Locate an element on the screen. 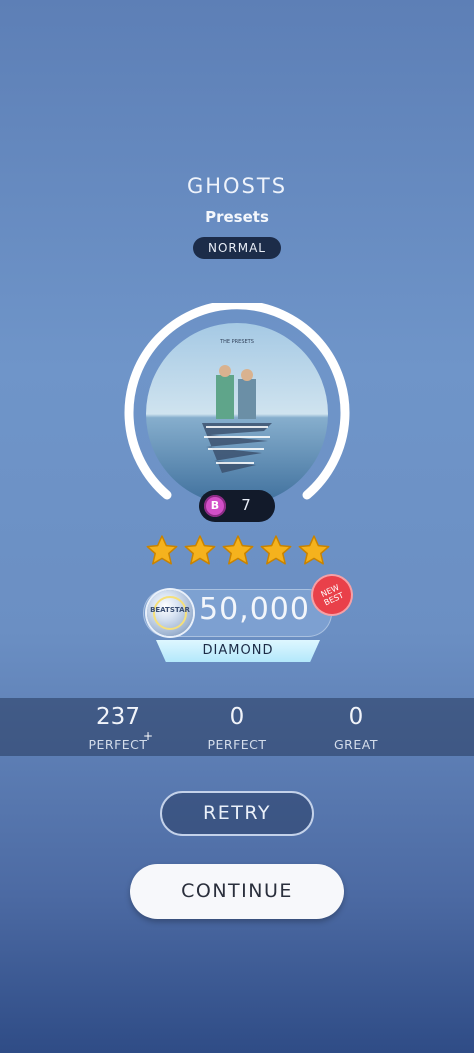  perfect-count: 0 is located at coordinates (237, 717).